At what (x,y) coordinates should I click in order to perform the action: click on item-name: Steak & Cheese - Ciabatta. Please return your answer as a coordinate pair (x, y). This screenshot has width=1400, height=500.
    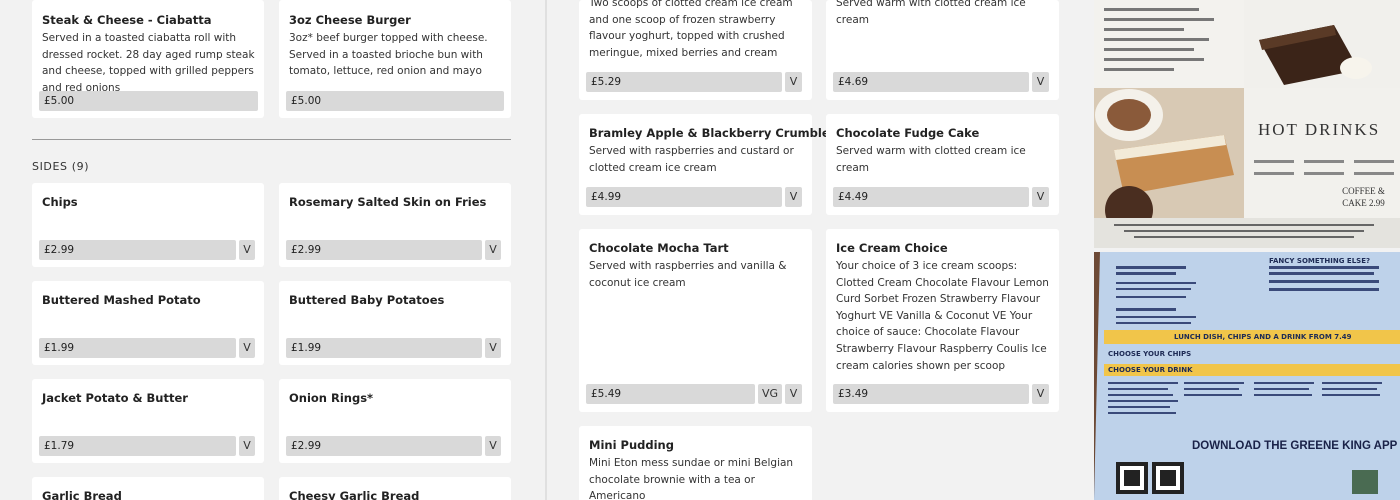
    Looking at the image, I should click on (127, 20).